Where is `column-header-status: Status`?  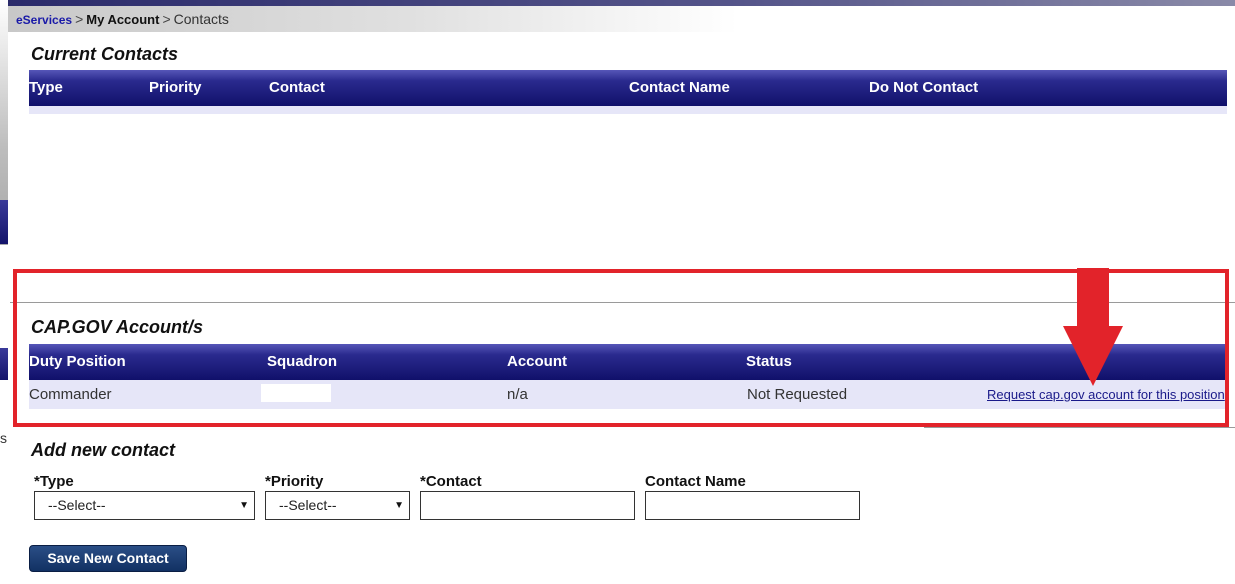 column-header-status: Status is located at coordinates (769, 361).